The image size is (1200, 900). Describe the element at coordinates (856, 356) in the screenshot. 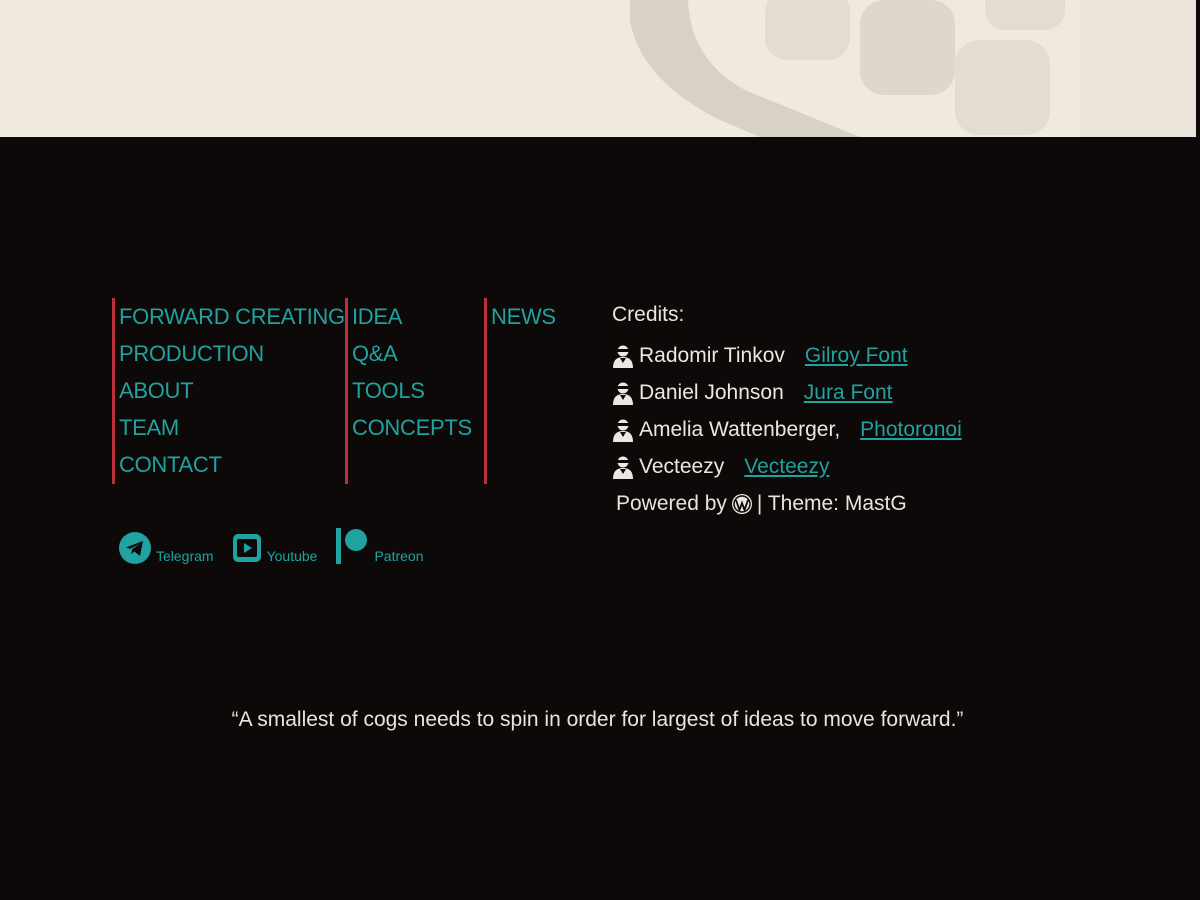

I see `credit-source-link: Gilroy Font` at that location.